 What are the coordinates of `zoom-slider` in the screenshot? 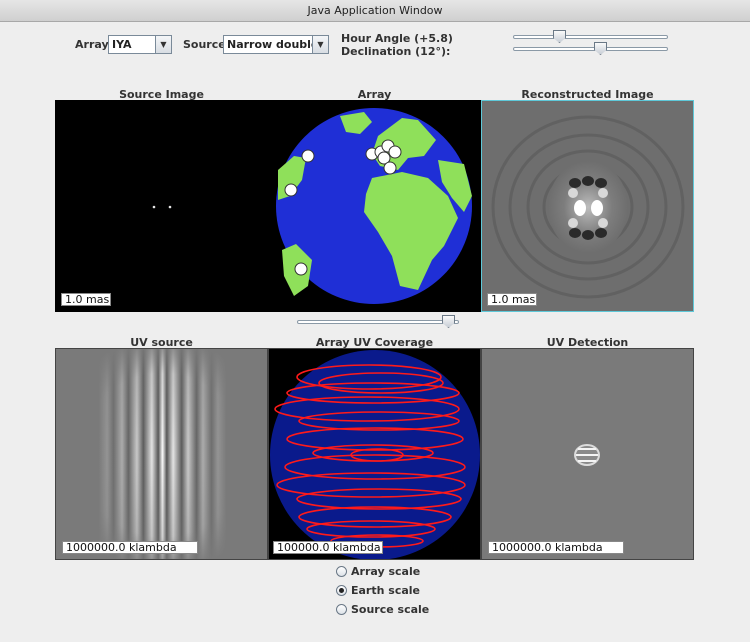 It's located at (378, 321).